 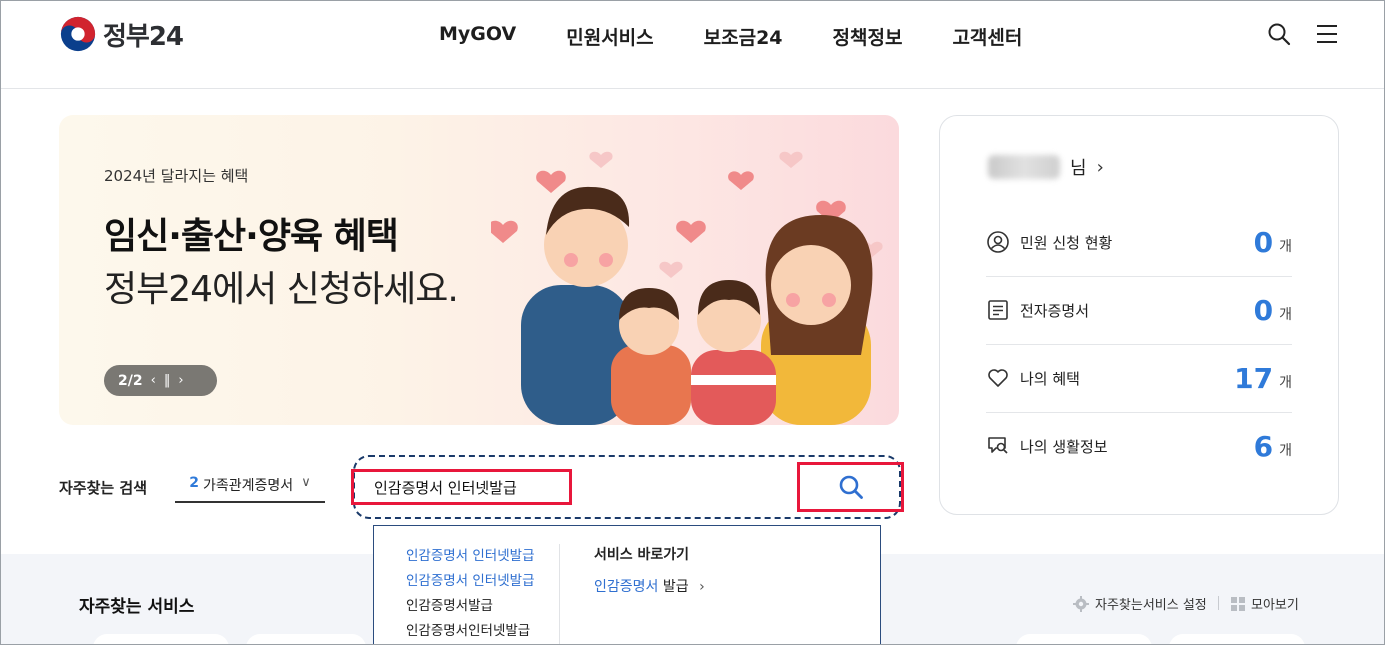 I want to click on banner-pager: 2/2 ‹ ‖ ›, so click(x=160, y=380).